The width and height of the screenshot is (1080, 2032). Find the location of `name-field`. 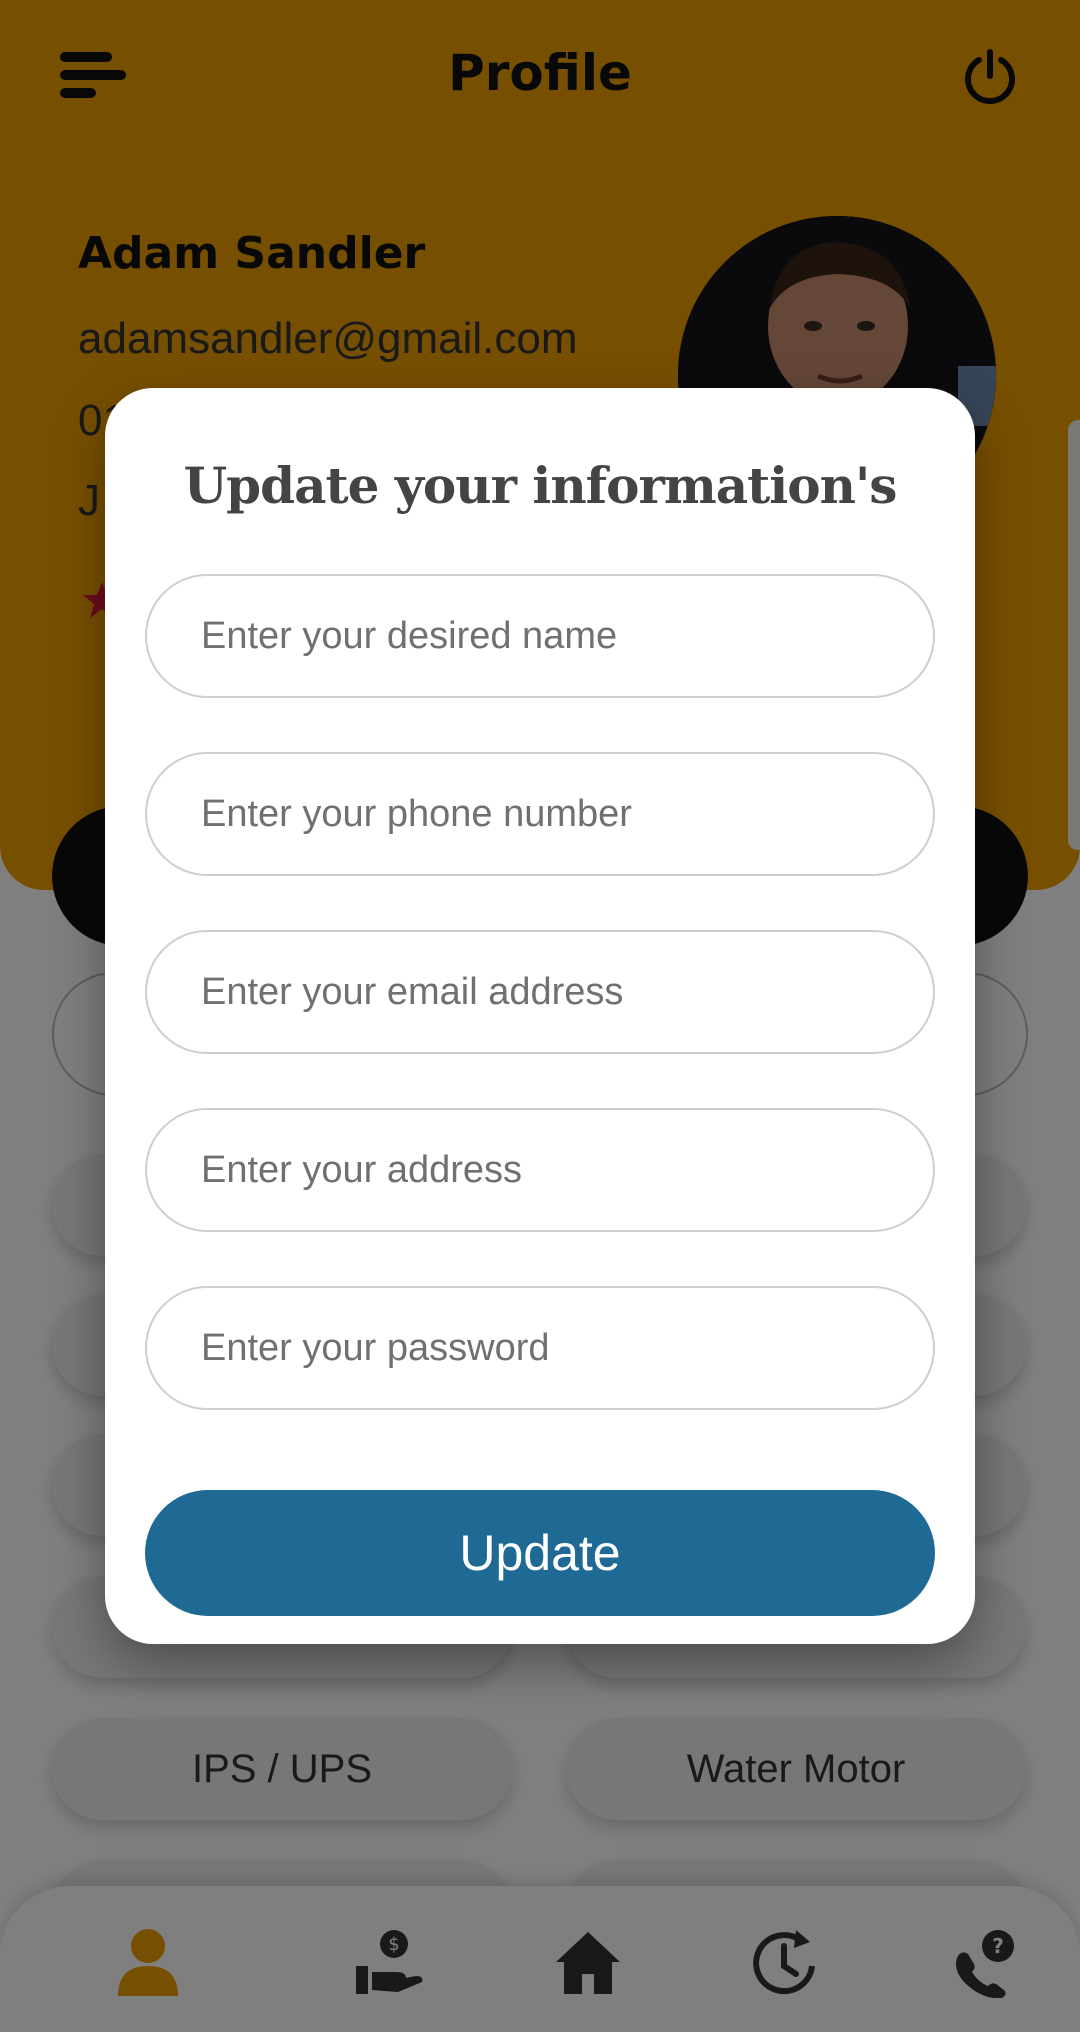

name-field is located at coordinates (540, 636).